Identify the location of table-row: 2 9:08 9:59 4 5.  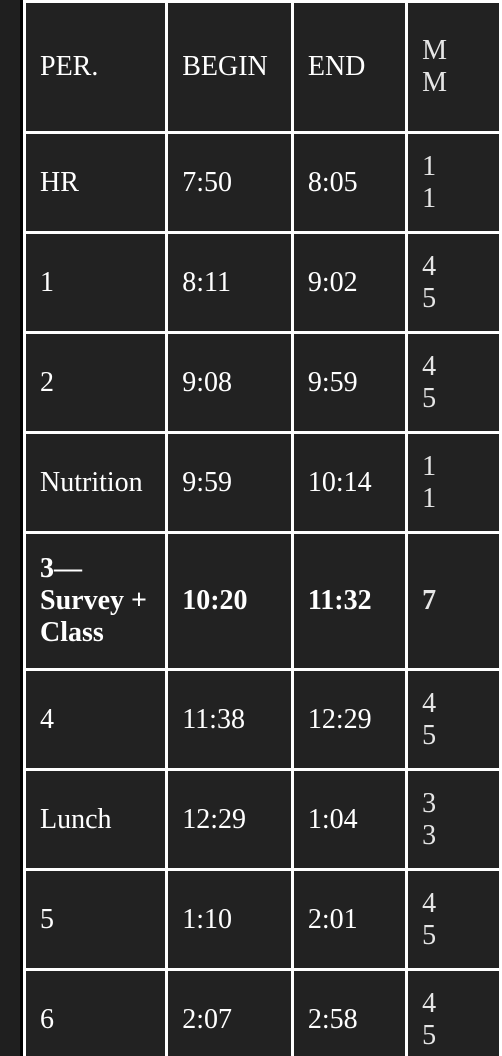
(262, 382).